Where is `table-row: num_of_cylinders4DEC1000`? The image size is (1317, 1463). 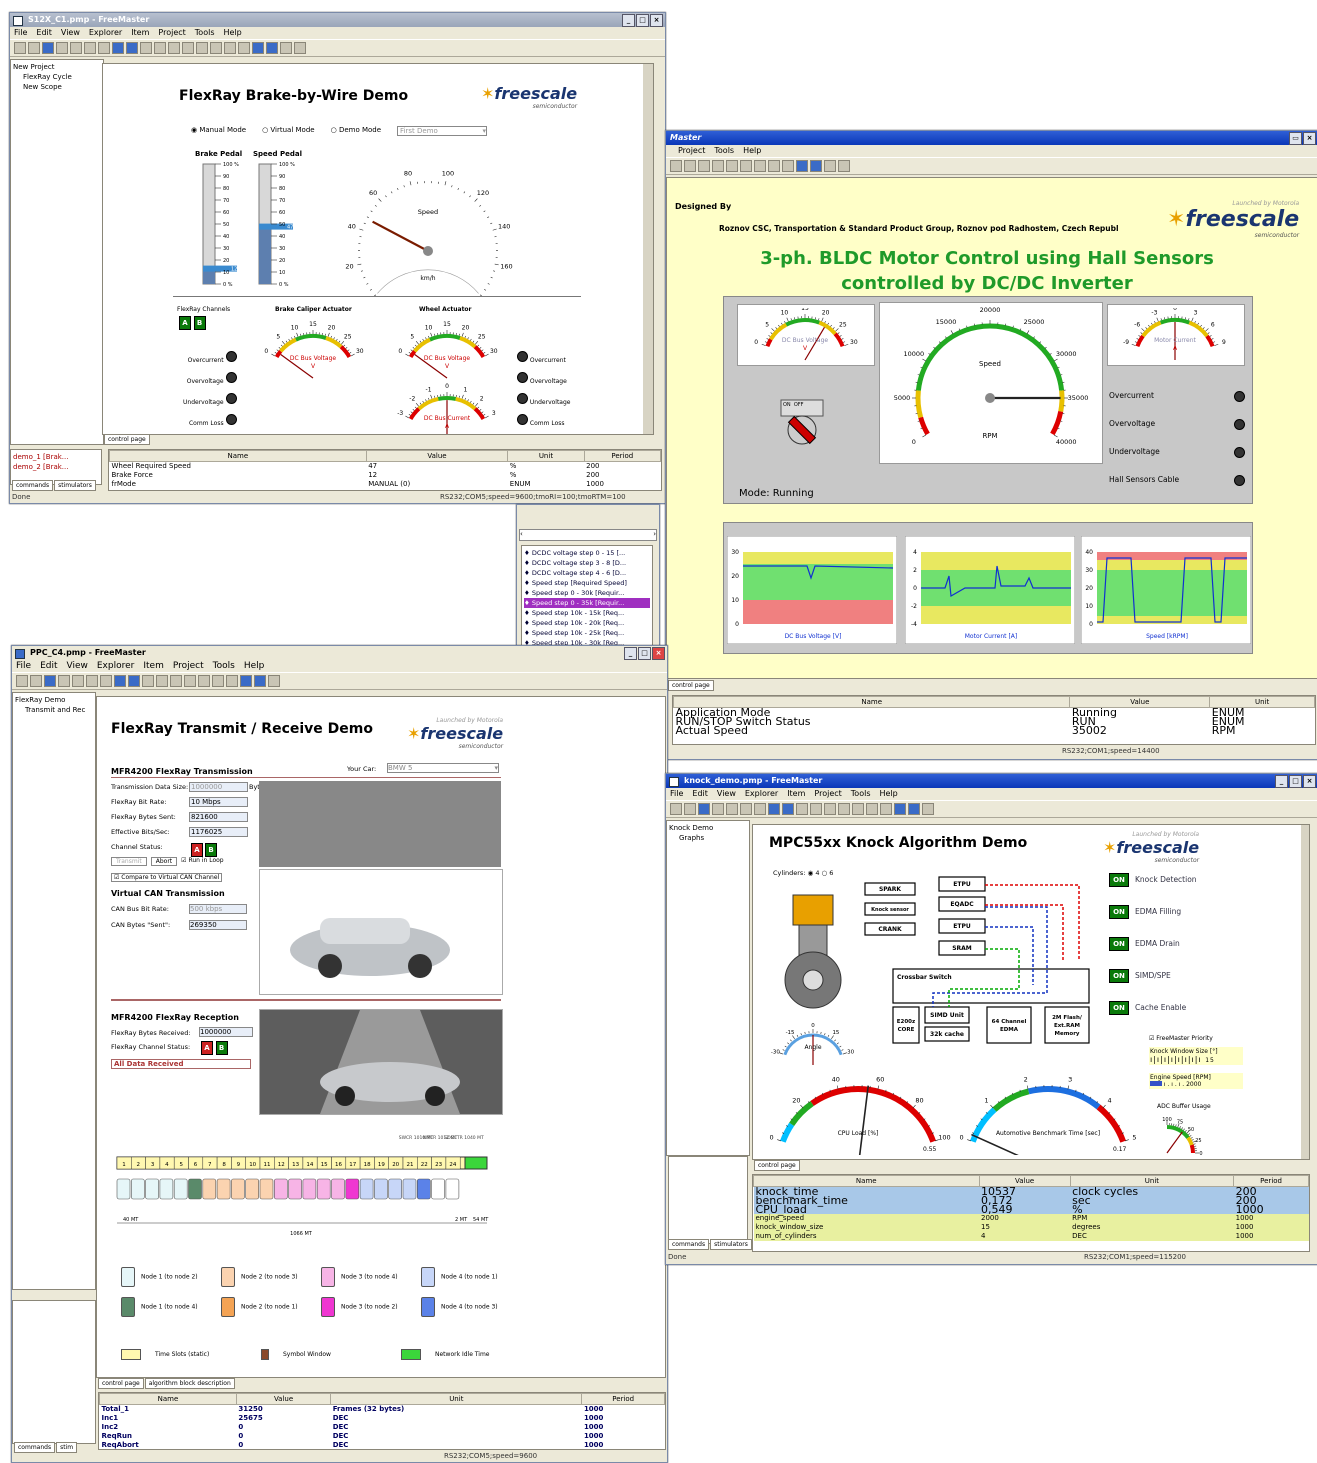 table-row: num_of_cylinders4DEC1000 is located at coordinates (1031, 1236).